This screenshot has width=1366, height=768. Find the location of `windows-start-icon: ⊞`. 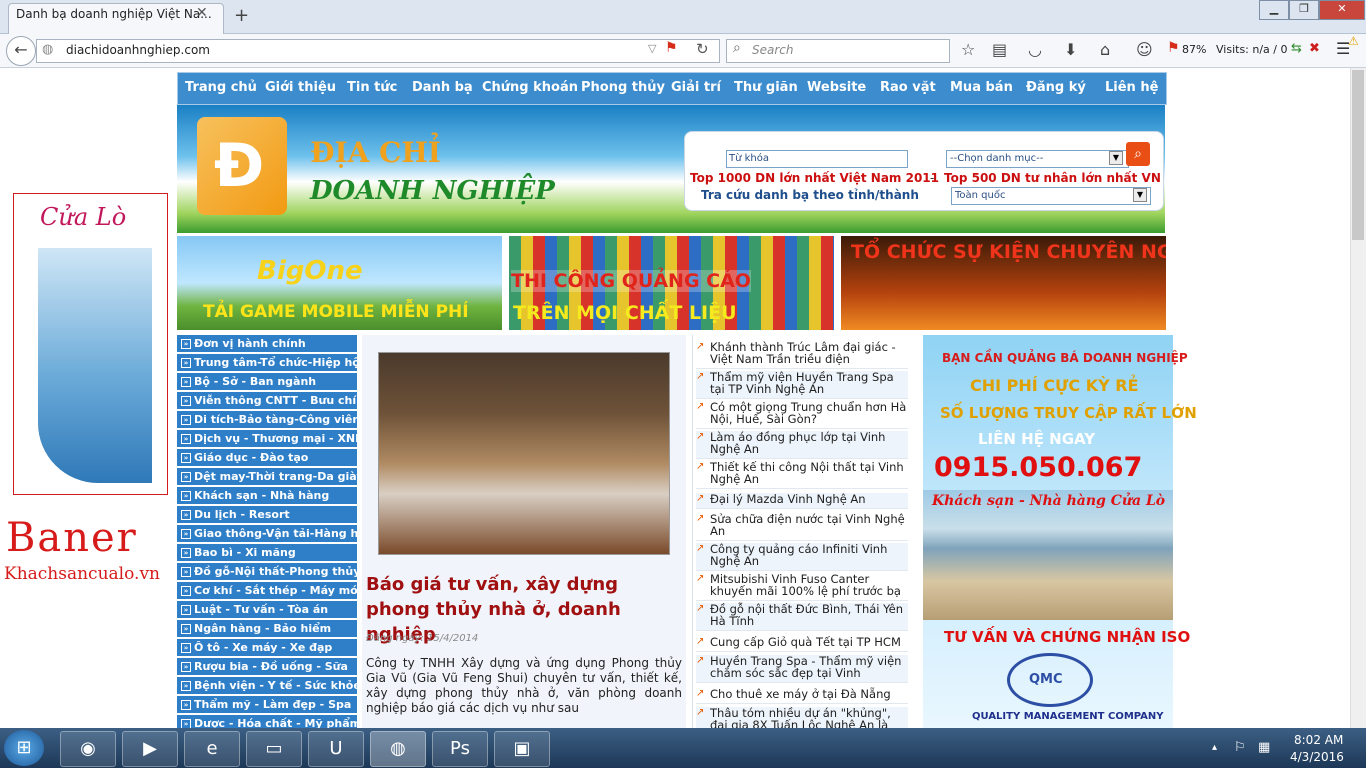

windows-start-icon: ⊞ is located at coordinates (24, 748).